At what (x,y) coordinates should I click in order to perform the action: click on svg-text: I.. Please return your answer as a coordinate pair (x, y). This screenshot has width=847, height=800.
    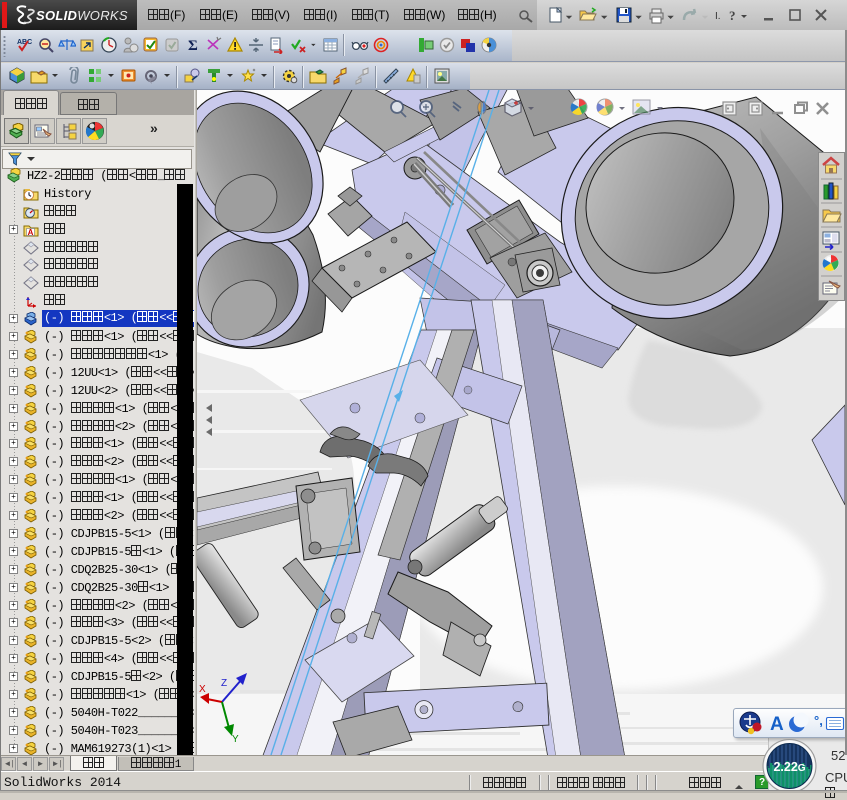
    Looking at the image, I should click on (718, 16).